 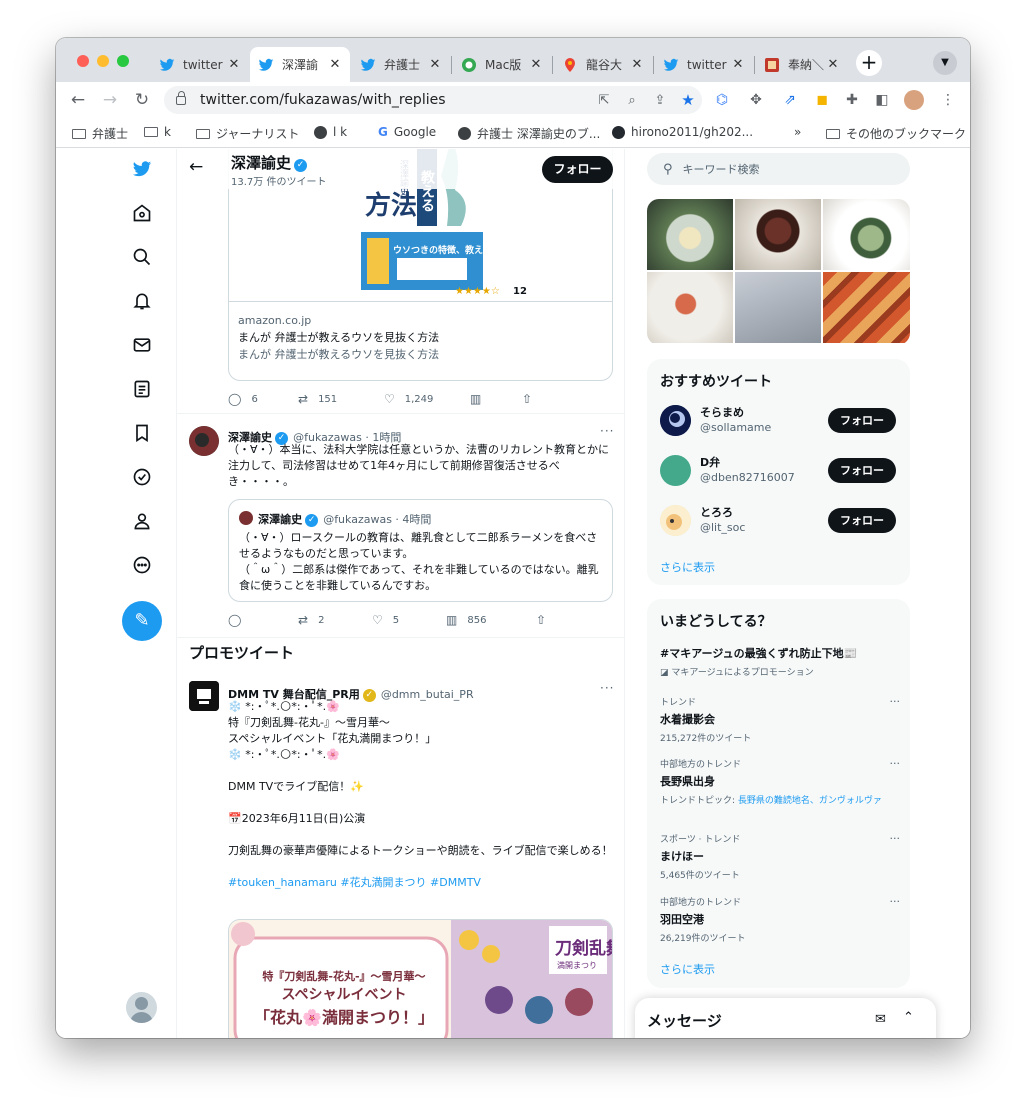 I want to click on open-in-app-icon: ⇱, so click(x=604, y=100).